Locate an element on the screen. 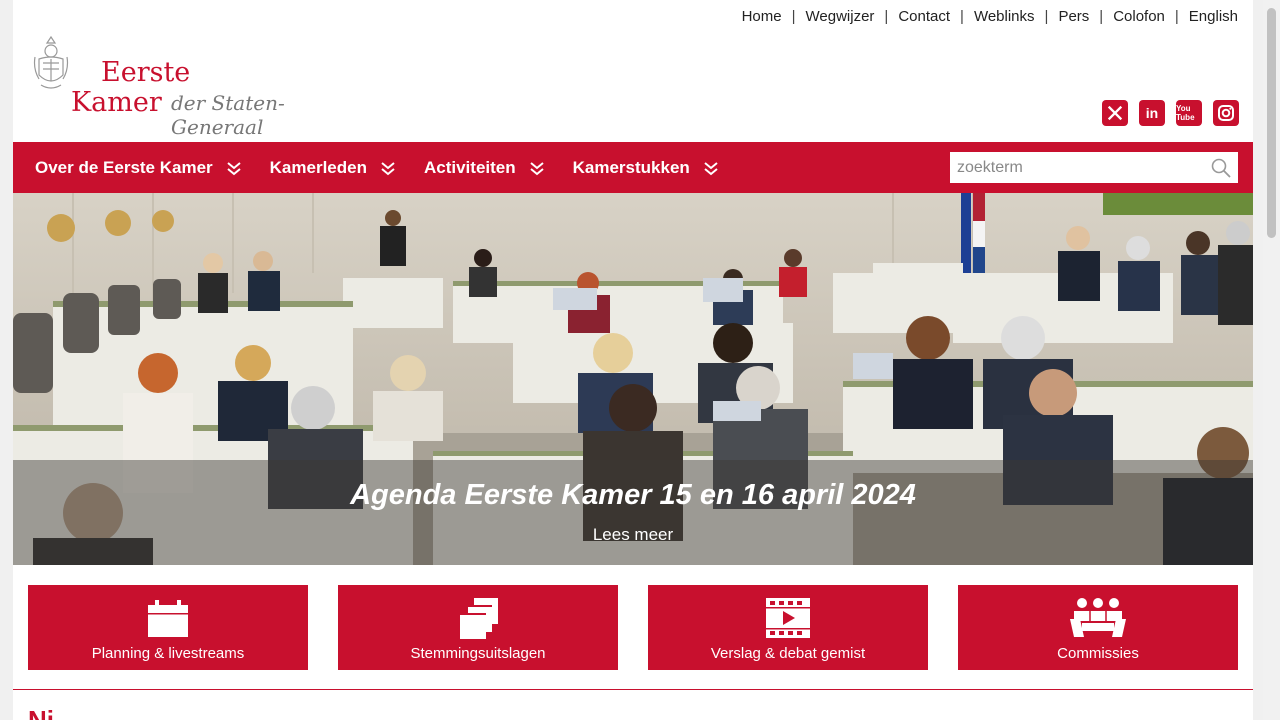 The width and height of the screenshot is (1280, 720). hero-caption-overlay is located at coordinates (633, 512).